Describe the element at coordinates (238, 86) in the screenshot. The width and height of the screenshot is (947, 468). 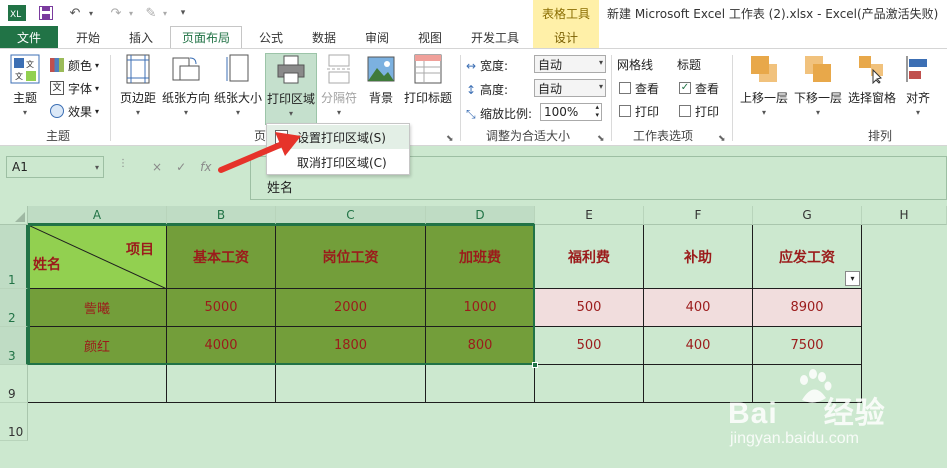
I see `size-button: 纸张大小 ▾` at that location.